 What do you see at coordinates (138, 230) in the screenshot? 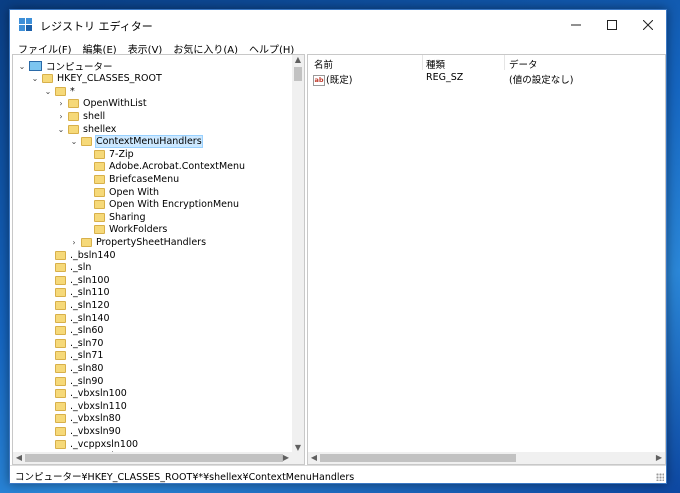
I see `tree-node-label: WorkFolders` at bounding box center [138, 230].